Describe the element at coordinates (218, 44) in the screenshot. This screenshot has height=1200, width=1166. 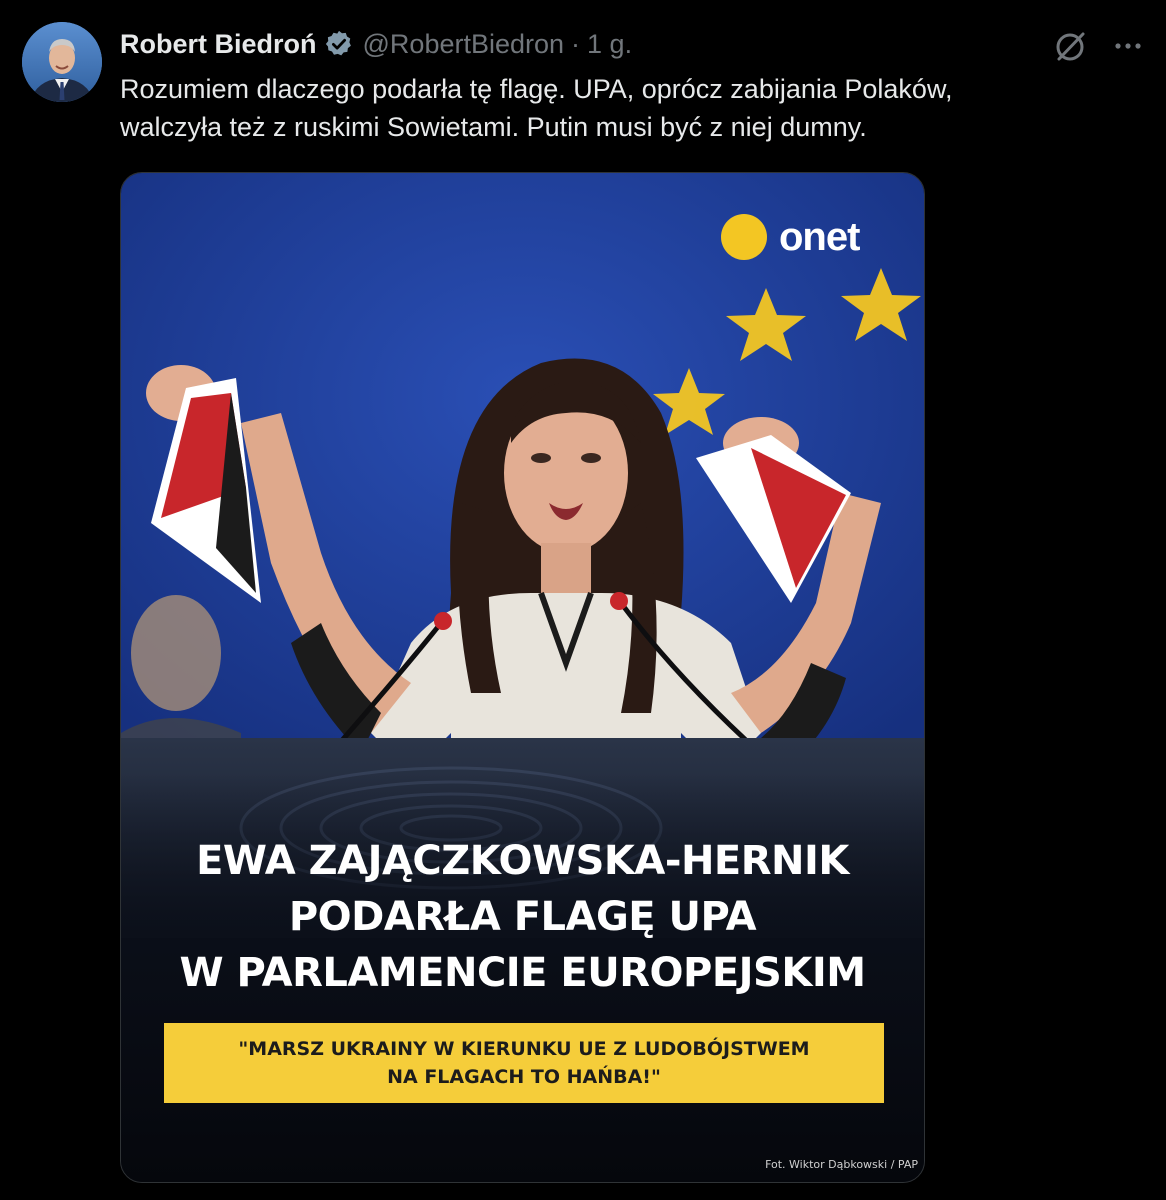
I see `author-name: Robert Biedroń` at that location.